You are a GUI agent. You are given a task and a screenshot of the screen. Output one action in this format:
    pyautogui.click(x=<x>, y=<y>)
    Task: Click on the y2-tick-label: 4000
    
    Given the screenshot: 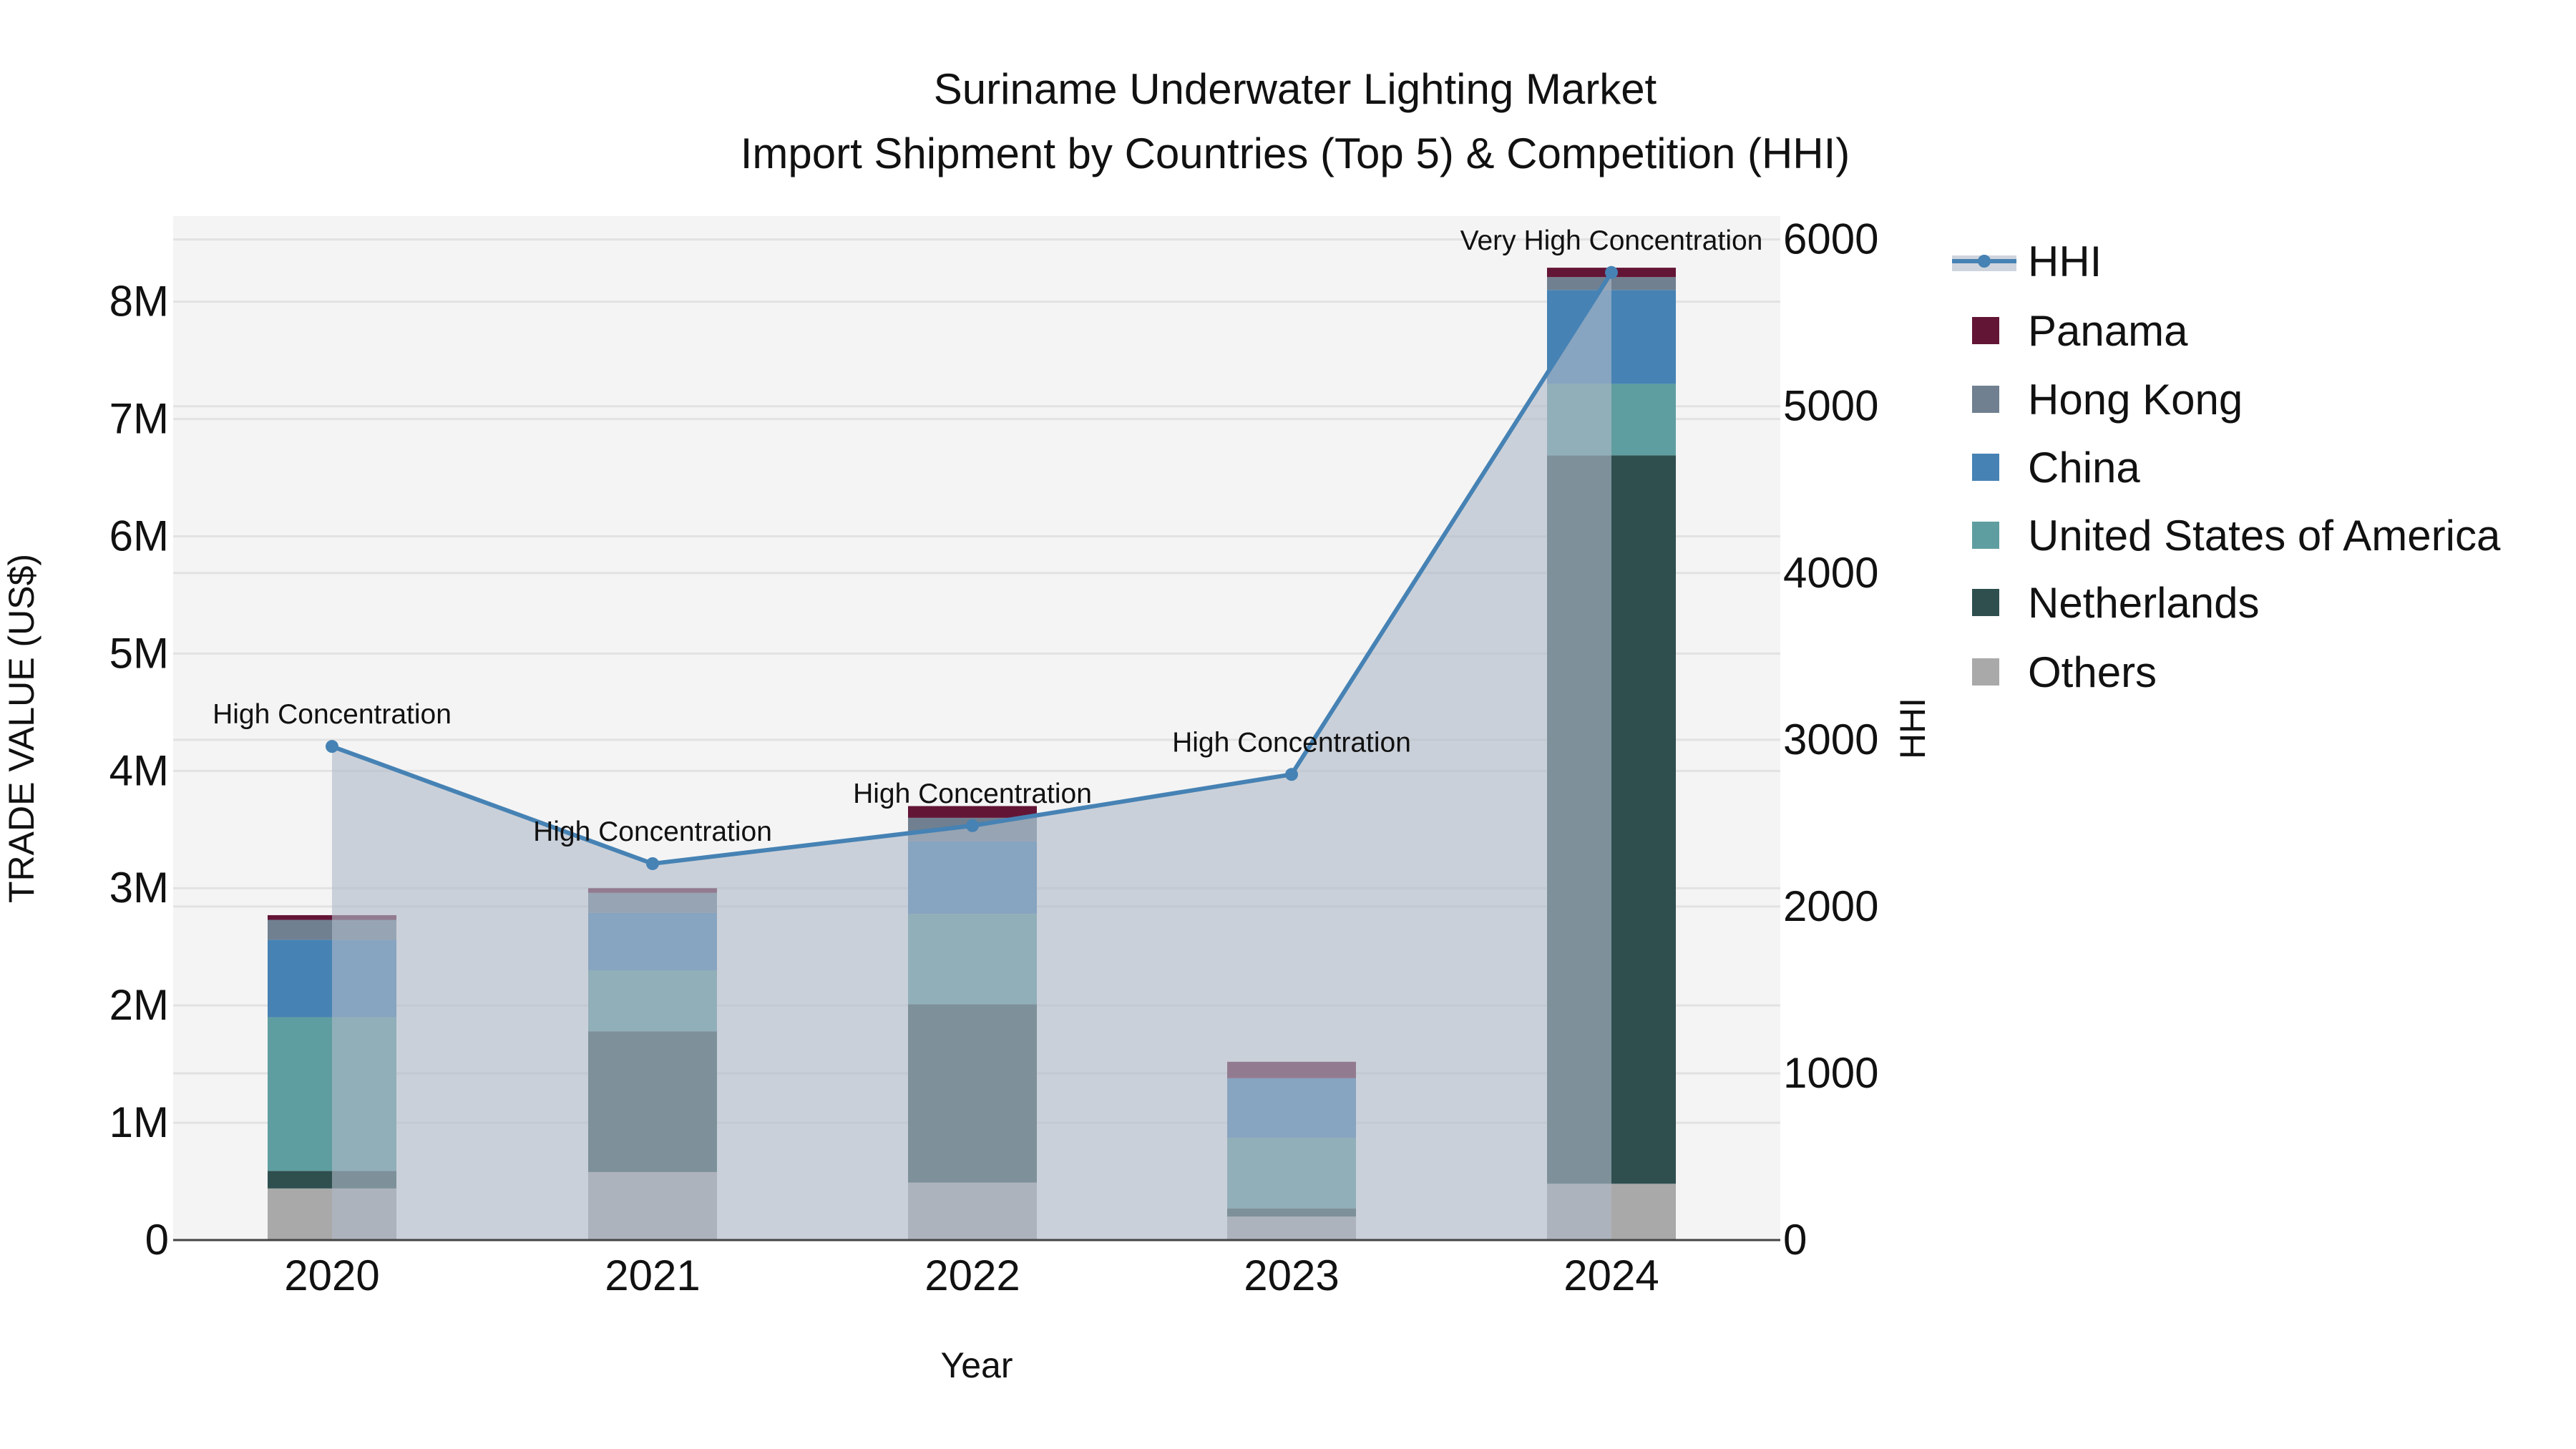 What is the action you would take?
    pyautogui.click(x=1830, y=573)
    